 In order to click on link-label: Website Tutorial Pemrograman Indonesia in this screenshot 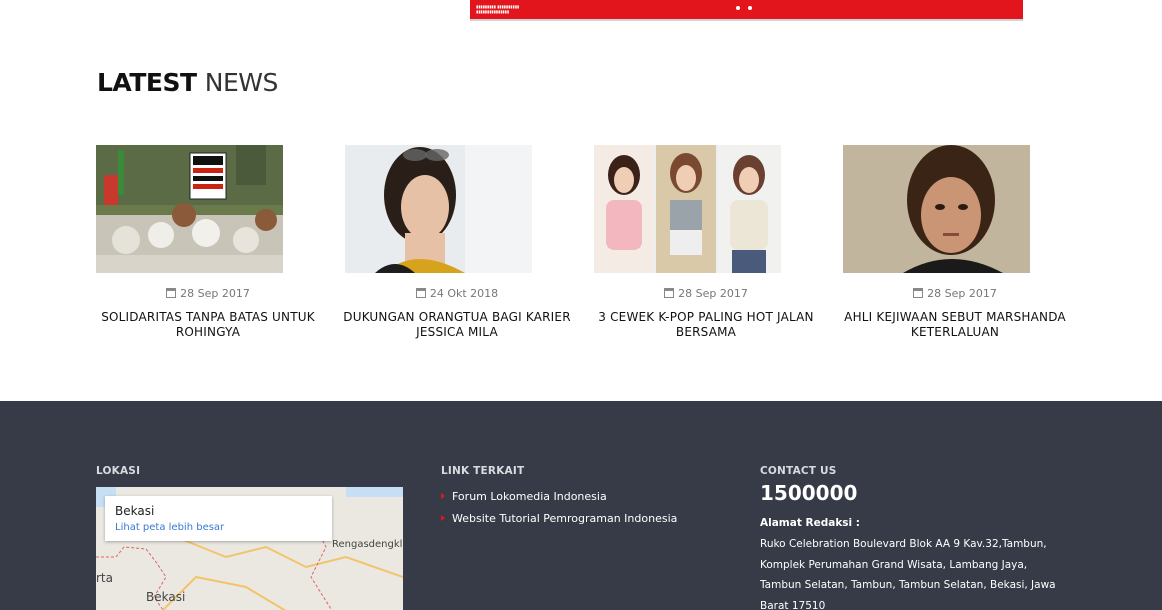, I will do `click(564, 518)`.